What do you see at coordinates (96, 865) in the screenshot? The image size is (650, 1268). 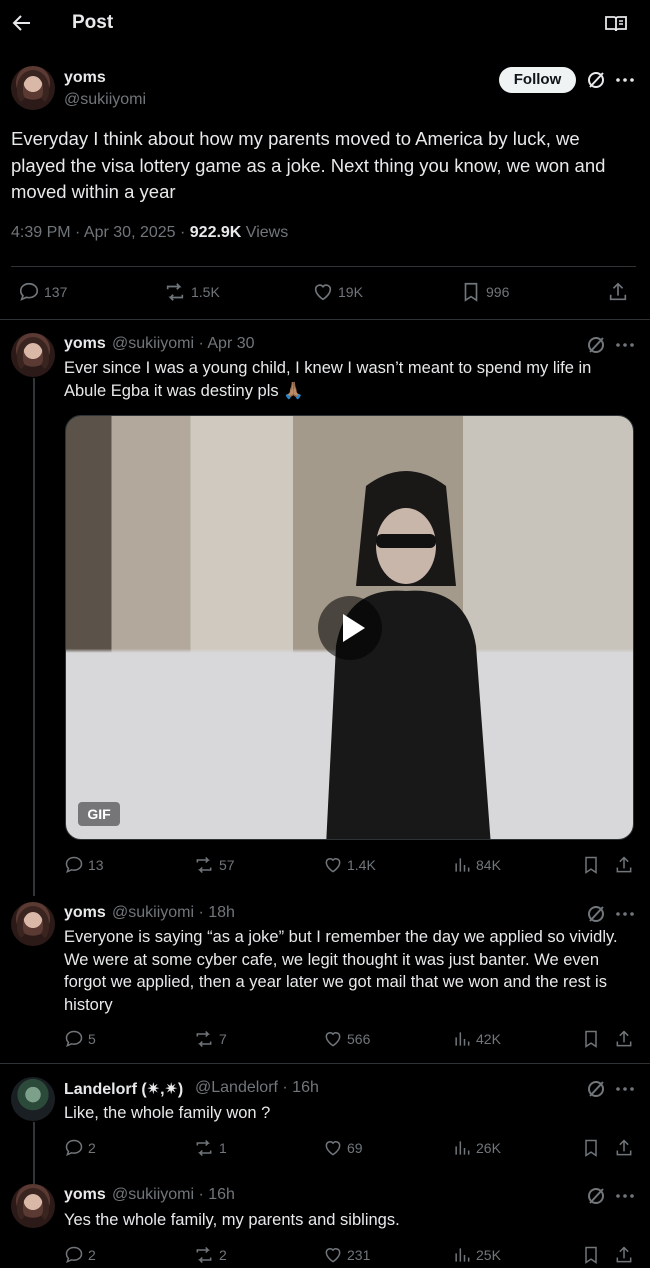 I see `reply-count: 13` at bounding box center [96, 865].